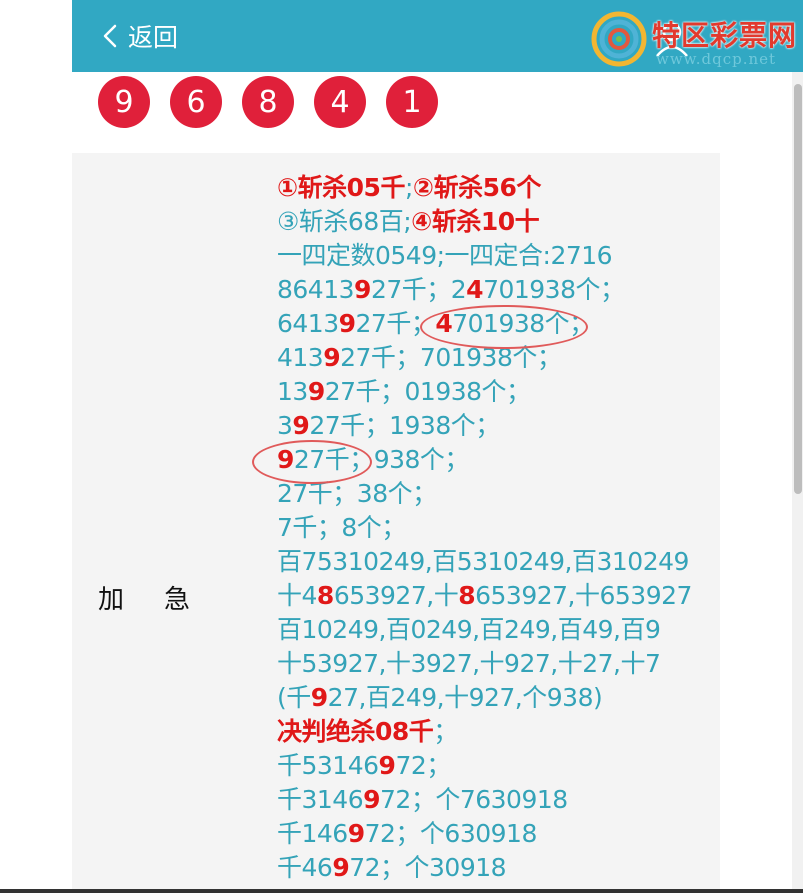 This screenshot has width=803, height=893. What do you see at coordinates (418, 289) in the screenshot?
I see `line-text: 27千；2` at bounding box center [418, 289].